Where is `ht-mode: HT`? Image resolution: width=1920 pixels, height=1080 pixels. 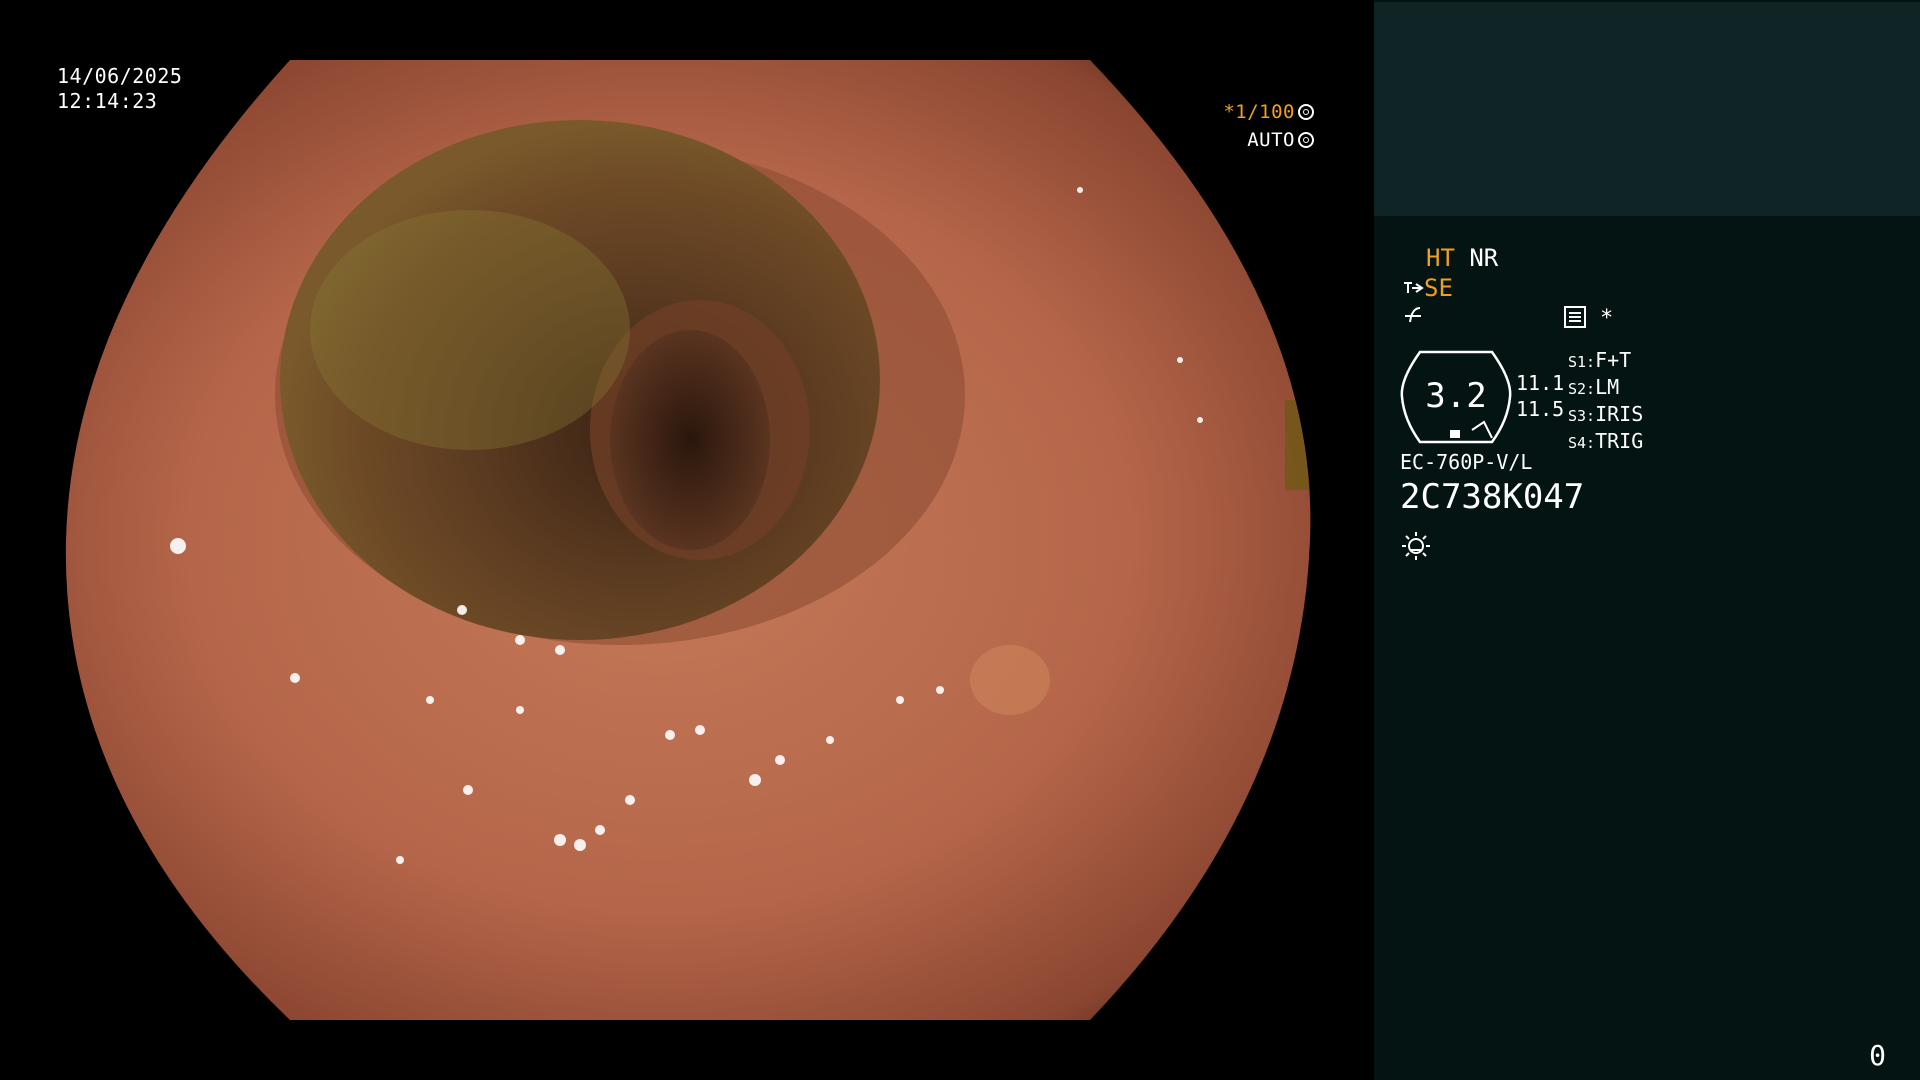 ht-mode: HT is located at coordinates (1440, 258).